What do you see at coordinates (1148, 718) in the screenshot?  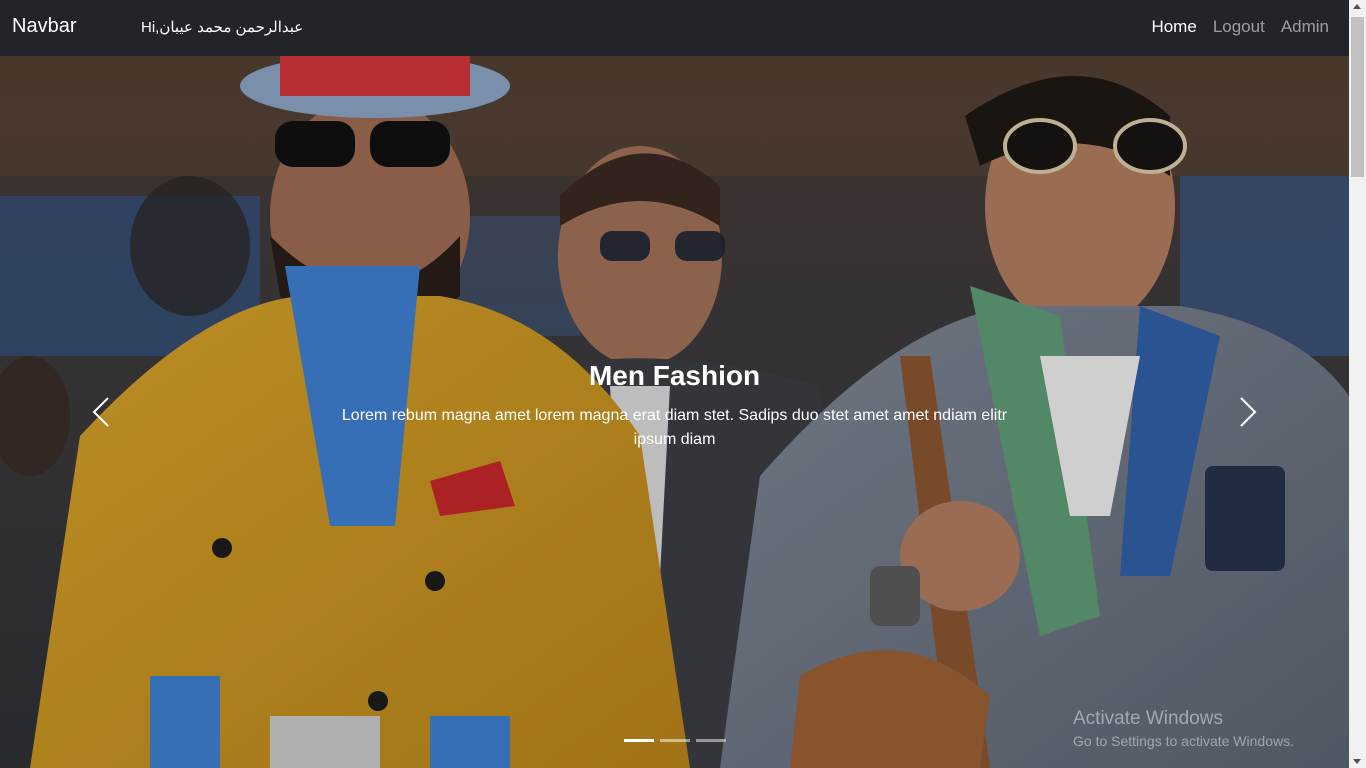 I see `watermark-title: Activate Windows` at bounding box center [1148, 718].